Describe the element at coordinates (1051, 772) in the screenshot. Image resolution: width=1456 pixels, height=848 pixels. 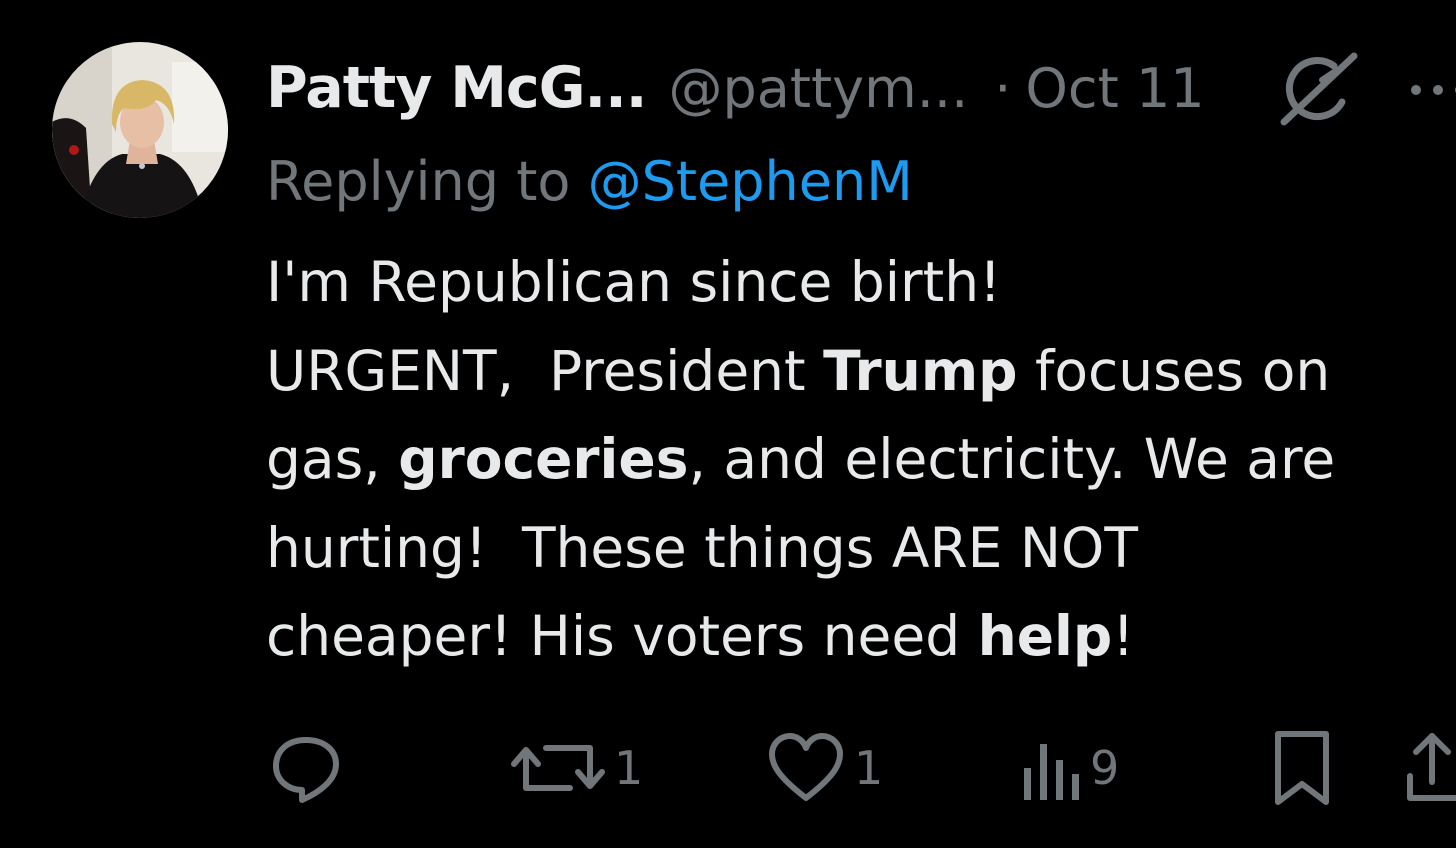
I see `views-bars-icon` at that location.